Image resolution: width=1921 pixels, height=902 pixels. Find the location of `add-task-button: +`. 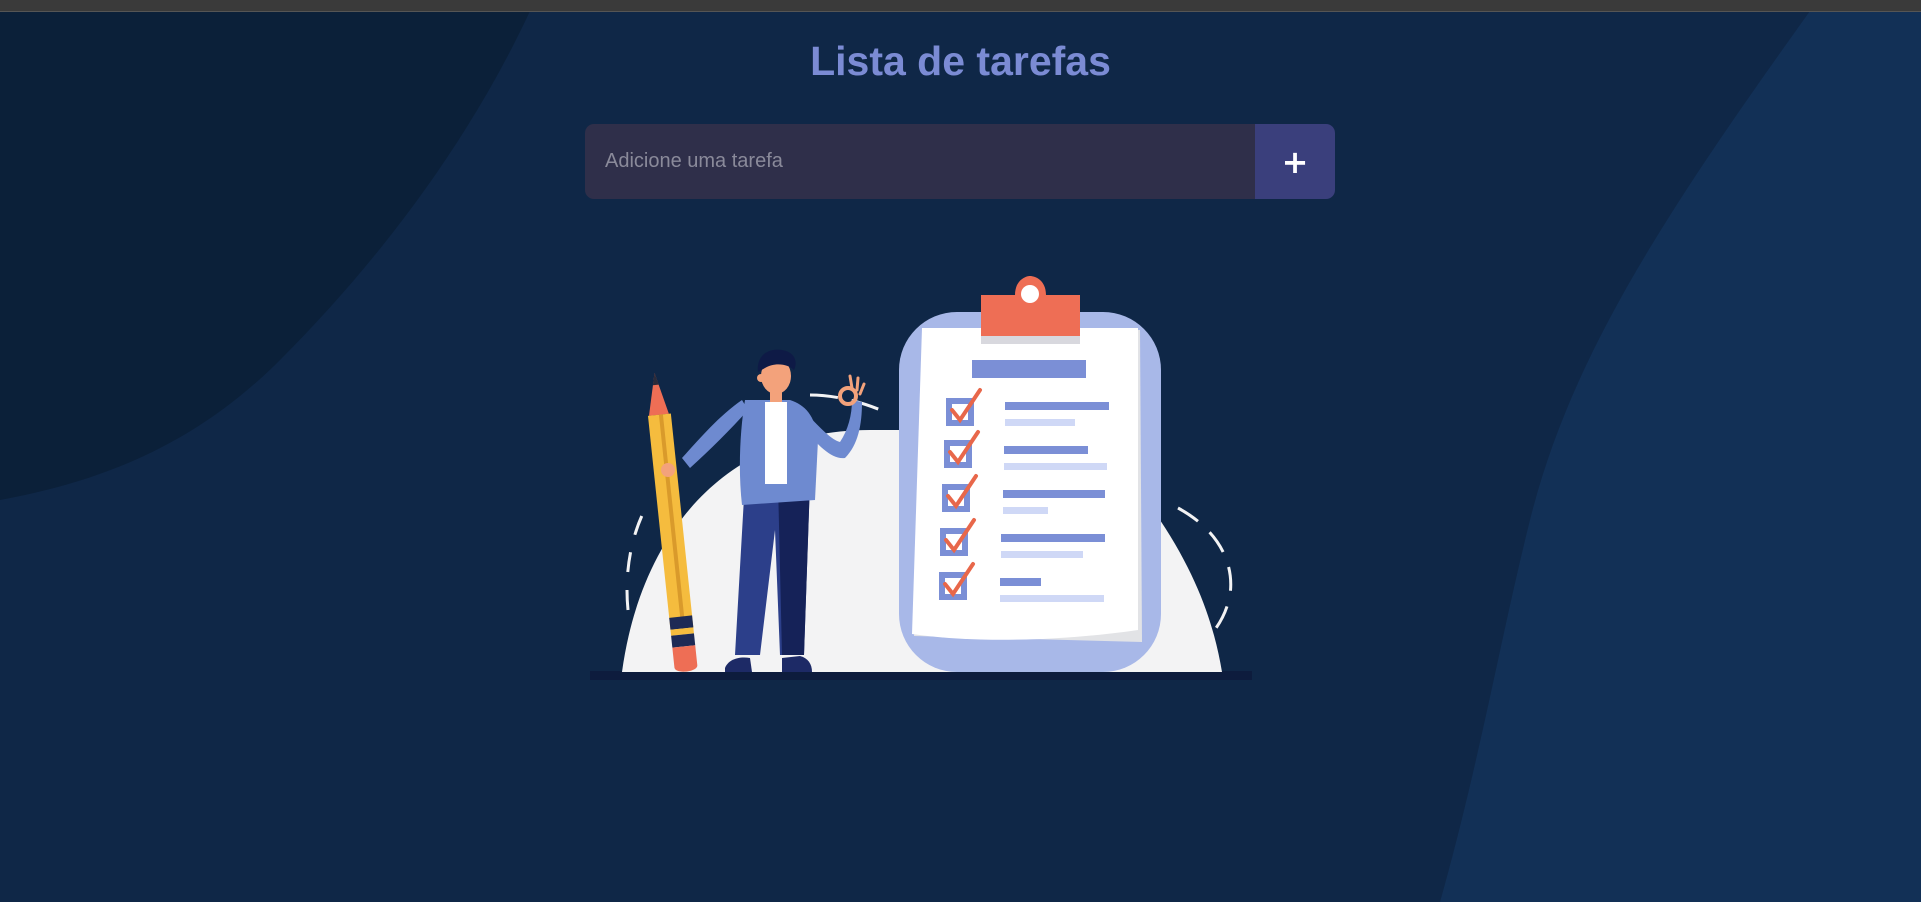

add-task-button: + is located at coordinates (1295, 161).